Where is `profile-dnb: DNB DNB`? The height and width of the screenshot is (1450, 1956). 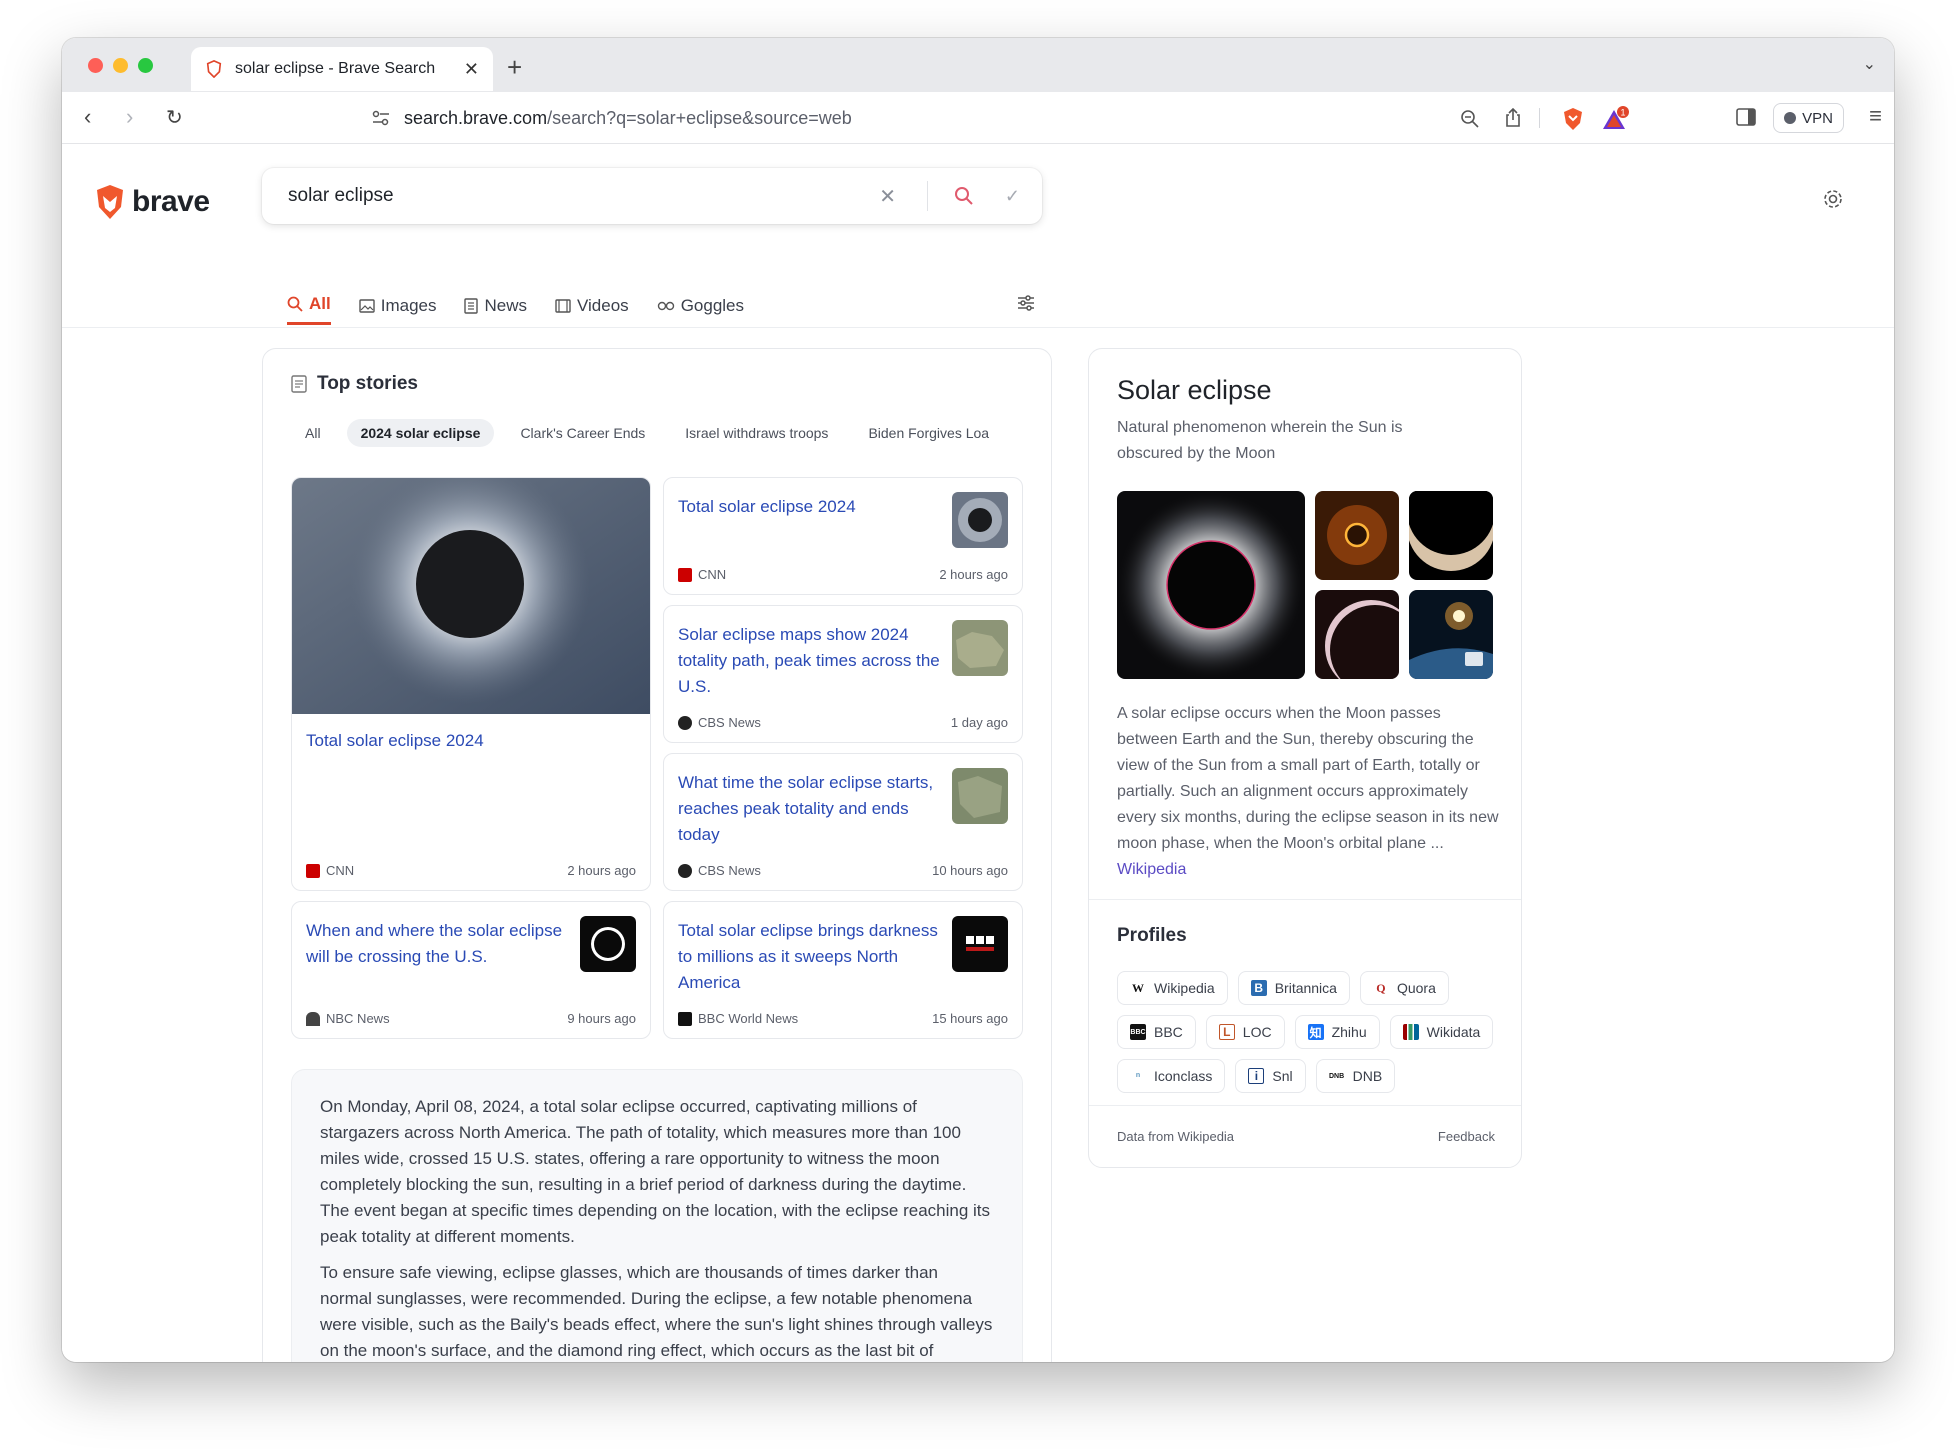 profile-dnb: DNB DNB is located at coordinates (1355, 1076).